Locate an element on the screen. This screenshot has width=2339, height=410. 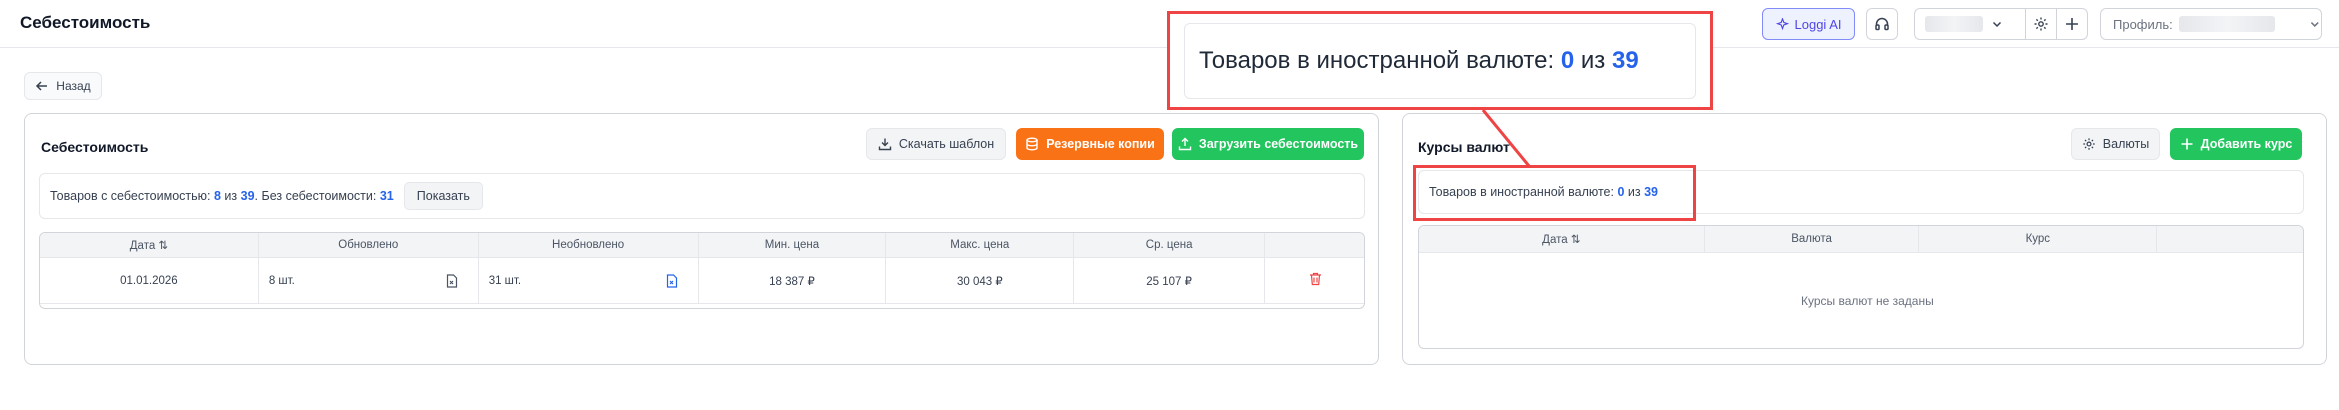
back-label: Назад is located at coordinates (73, 86).